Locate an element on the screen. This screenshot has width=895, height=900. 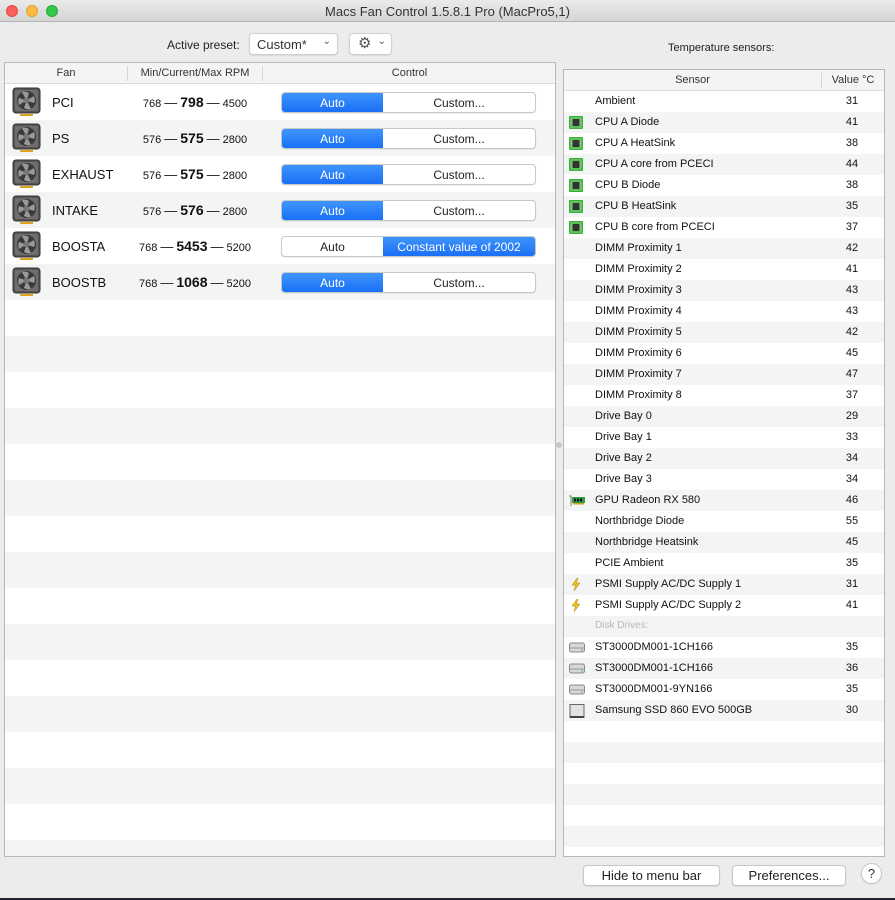
sensor-name: CPU A Diode is located at coordinates (627, 122).